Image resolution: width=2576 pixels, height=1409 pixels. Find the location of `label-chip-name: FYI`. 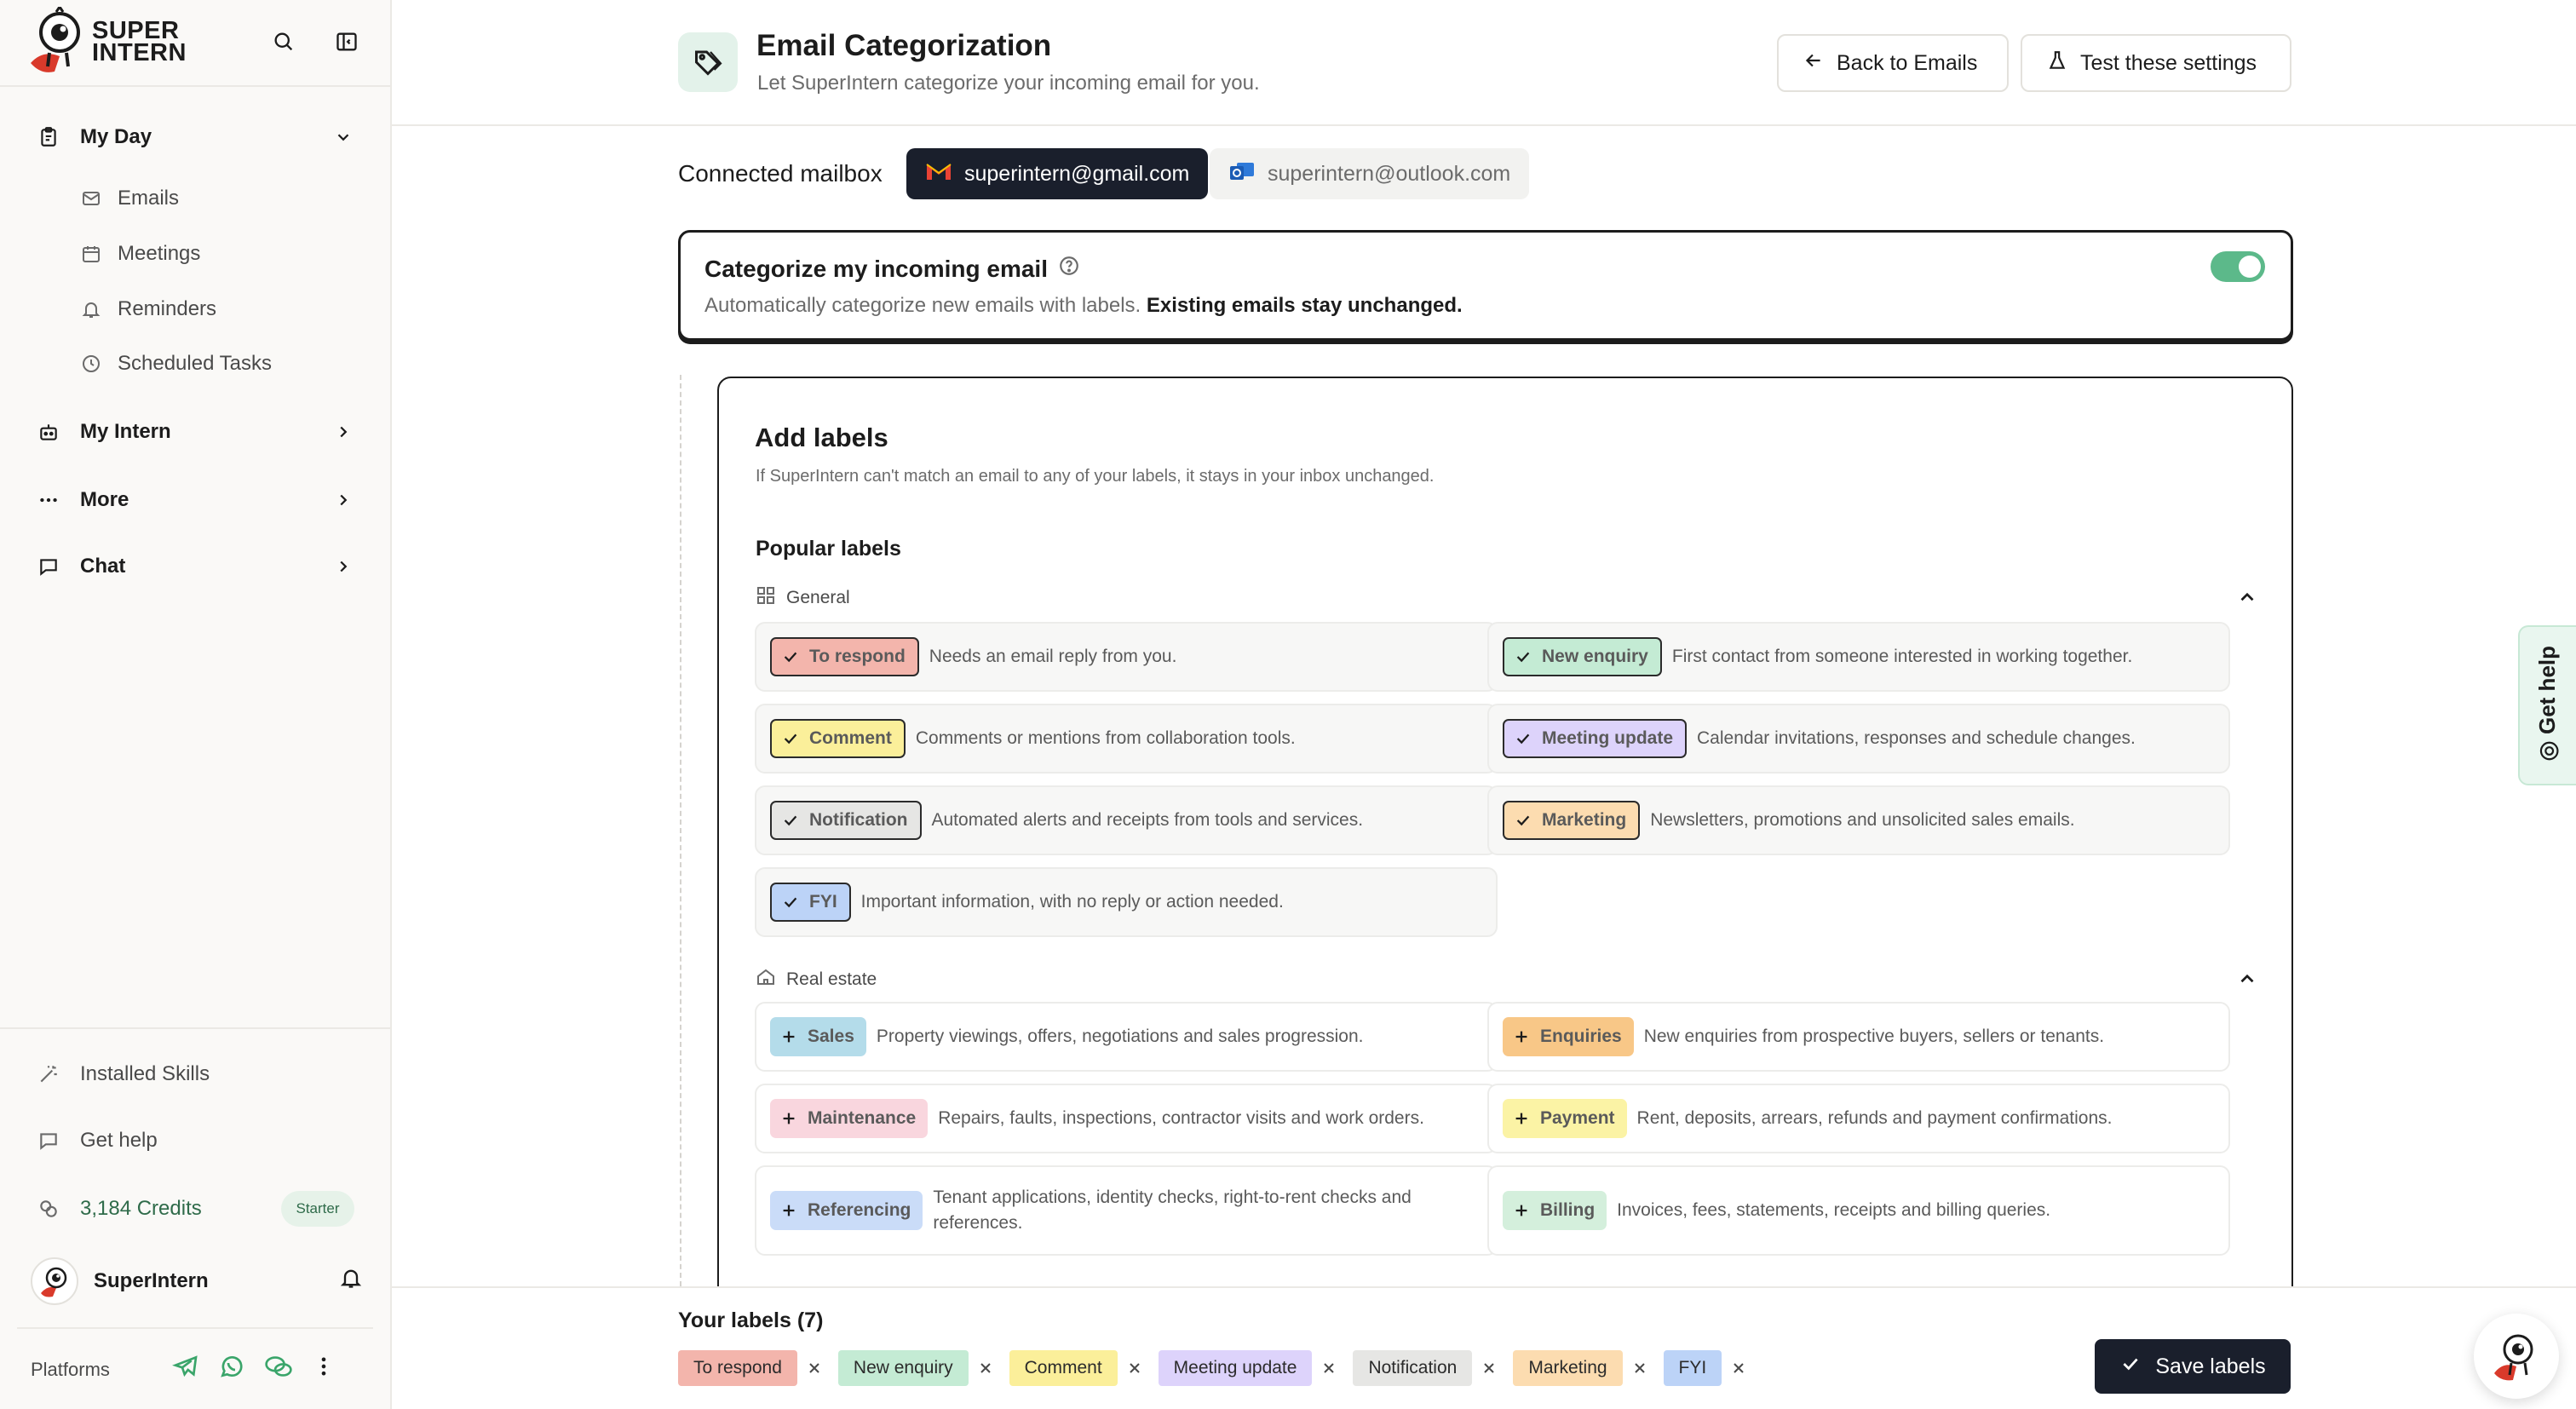

label-chip-name: FYI is located at coordinates (823, 902).